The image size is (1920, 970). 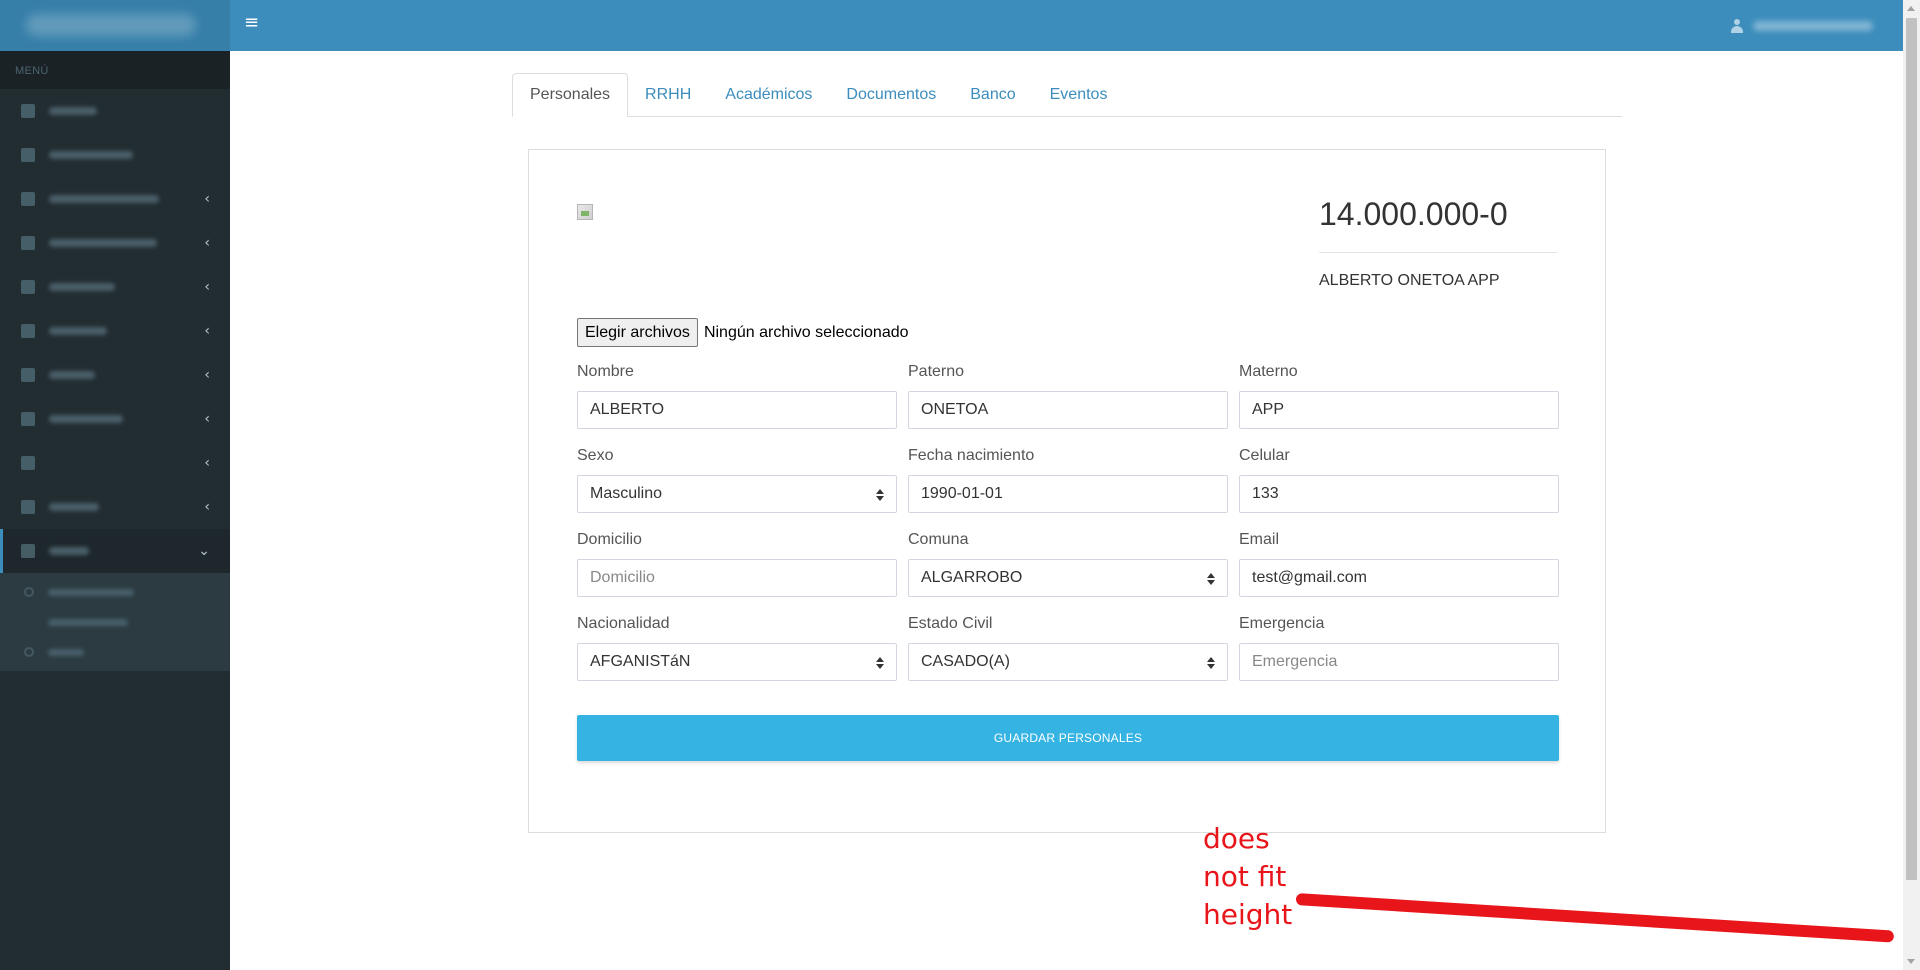 I want to click on sidebar-item-4: ‹, so click(x=115, y=243).